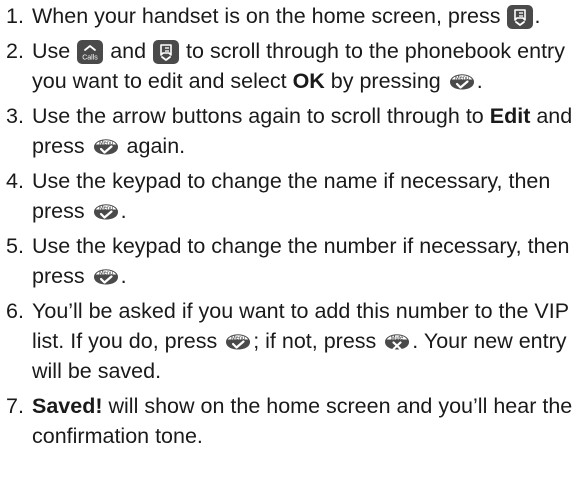 This screenshot has height=496, width=588. What do you see at coordinates (15, 246) in the screenshot?
I see `step-number: 5.` at bounding box center [15, 246].